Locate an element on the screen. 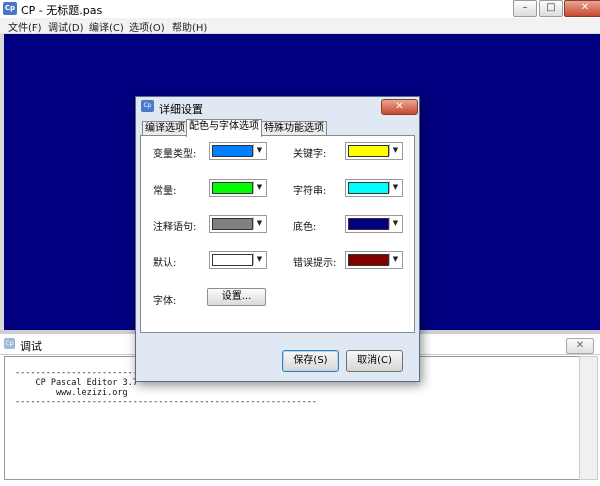  default-color-picker: ▼ is located at coordinates (238, 260).